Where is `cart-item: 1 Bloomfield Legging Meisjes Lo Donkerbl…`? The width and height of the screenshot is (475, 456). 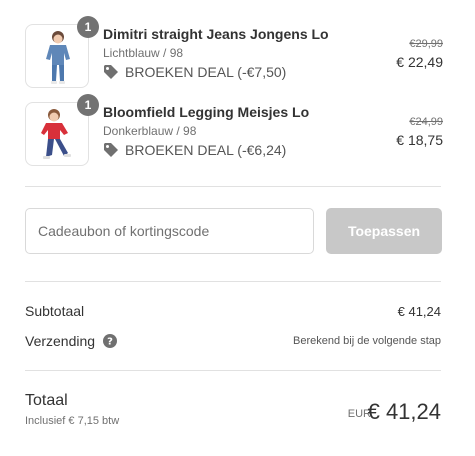
cart-item: 1 Bloomfield Legging Meisjes Lo Donkerbl… is located at coordinates (234, 130).